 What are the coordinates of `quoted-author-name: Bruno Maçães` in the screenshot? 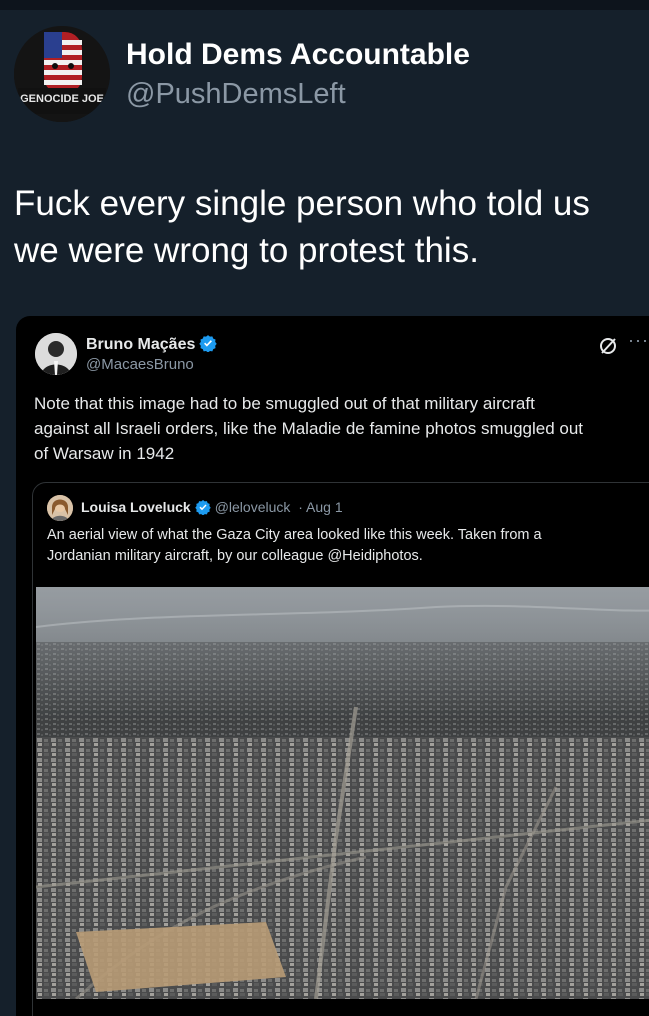 It's located at (140, 344).